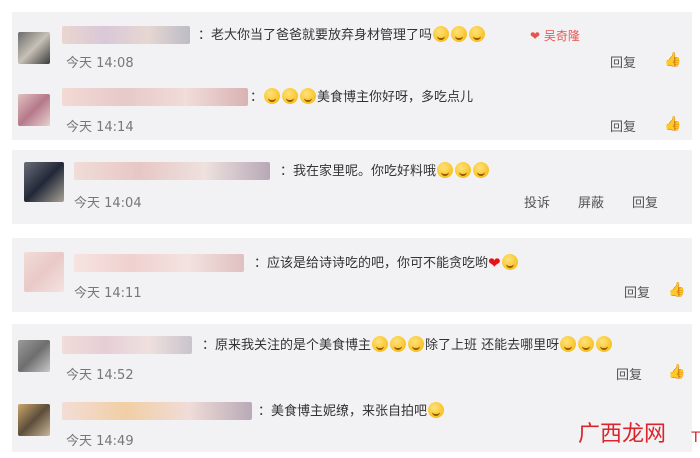  What do you see at coordinates (386, 263) in the screenshot?
I see `comment-text: ：应该是给诗诗吃的吧，你可不能贪吃哟❤` at bounding box center [386, 263].